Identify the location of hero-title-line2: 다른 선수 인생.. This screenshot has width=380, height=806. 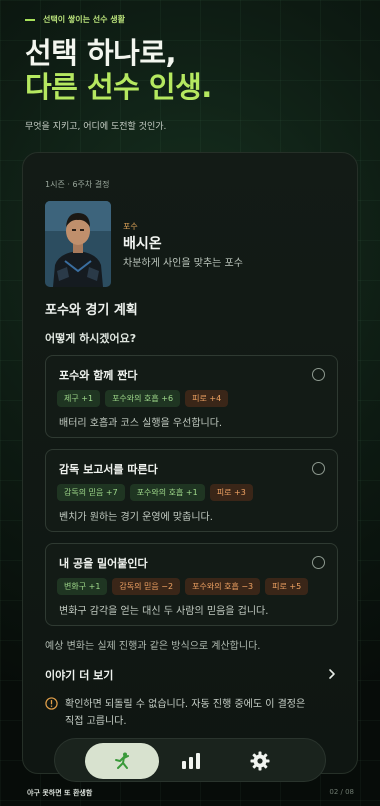
(118, 87).